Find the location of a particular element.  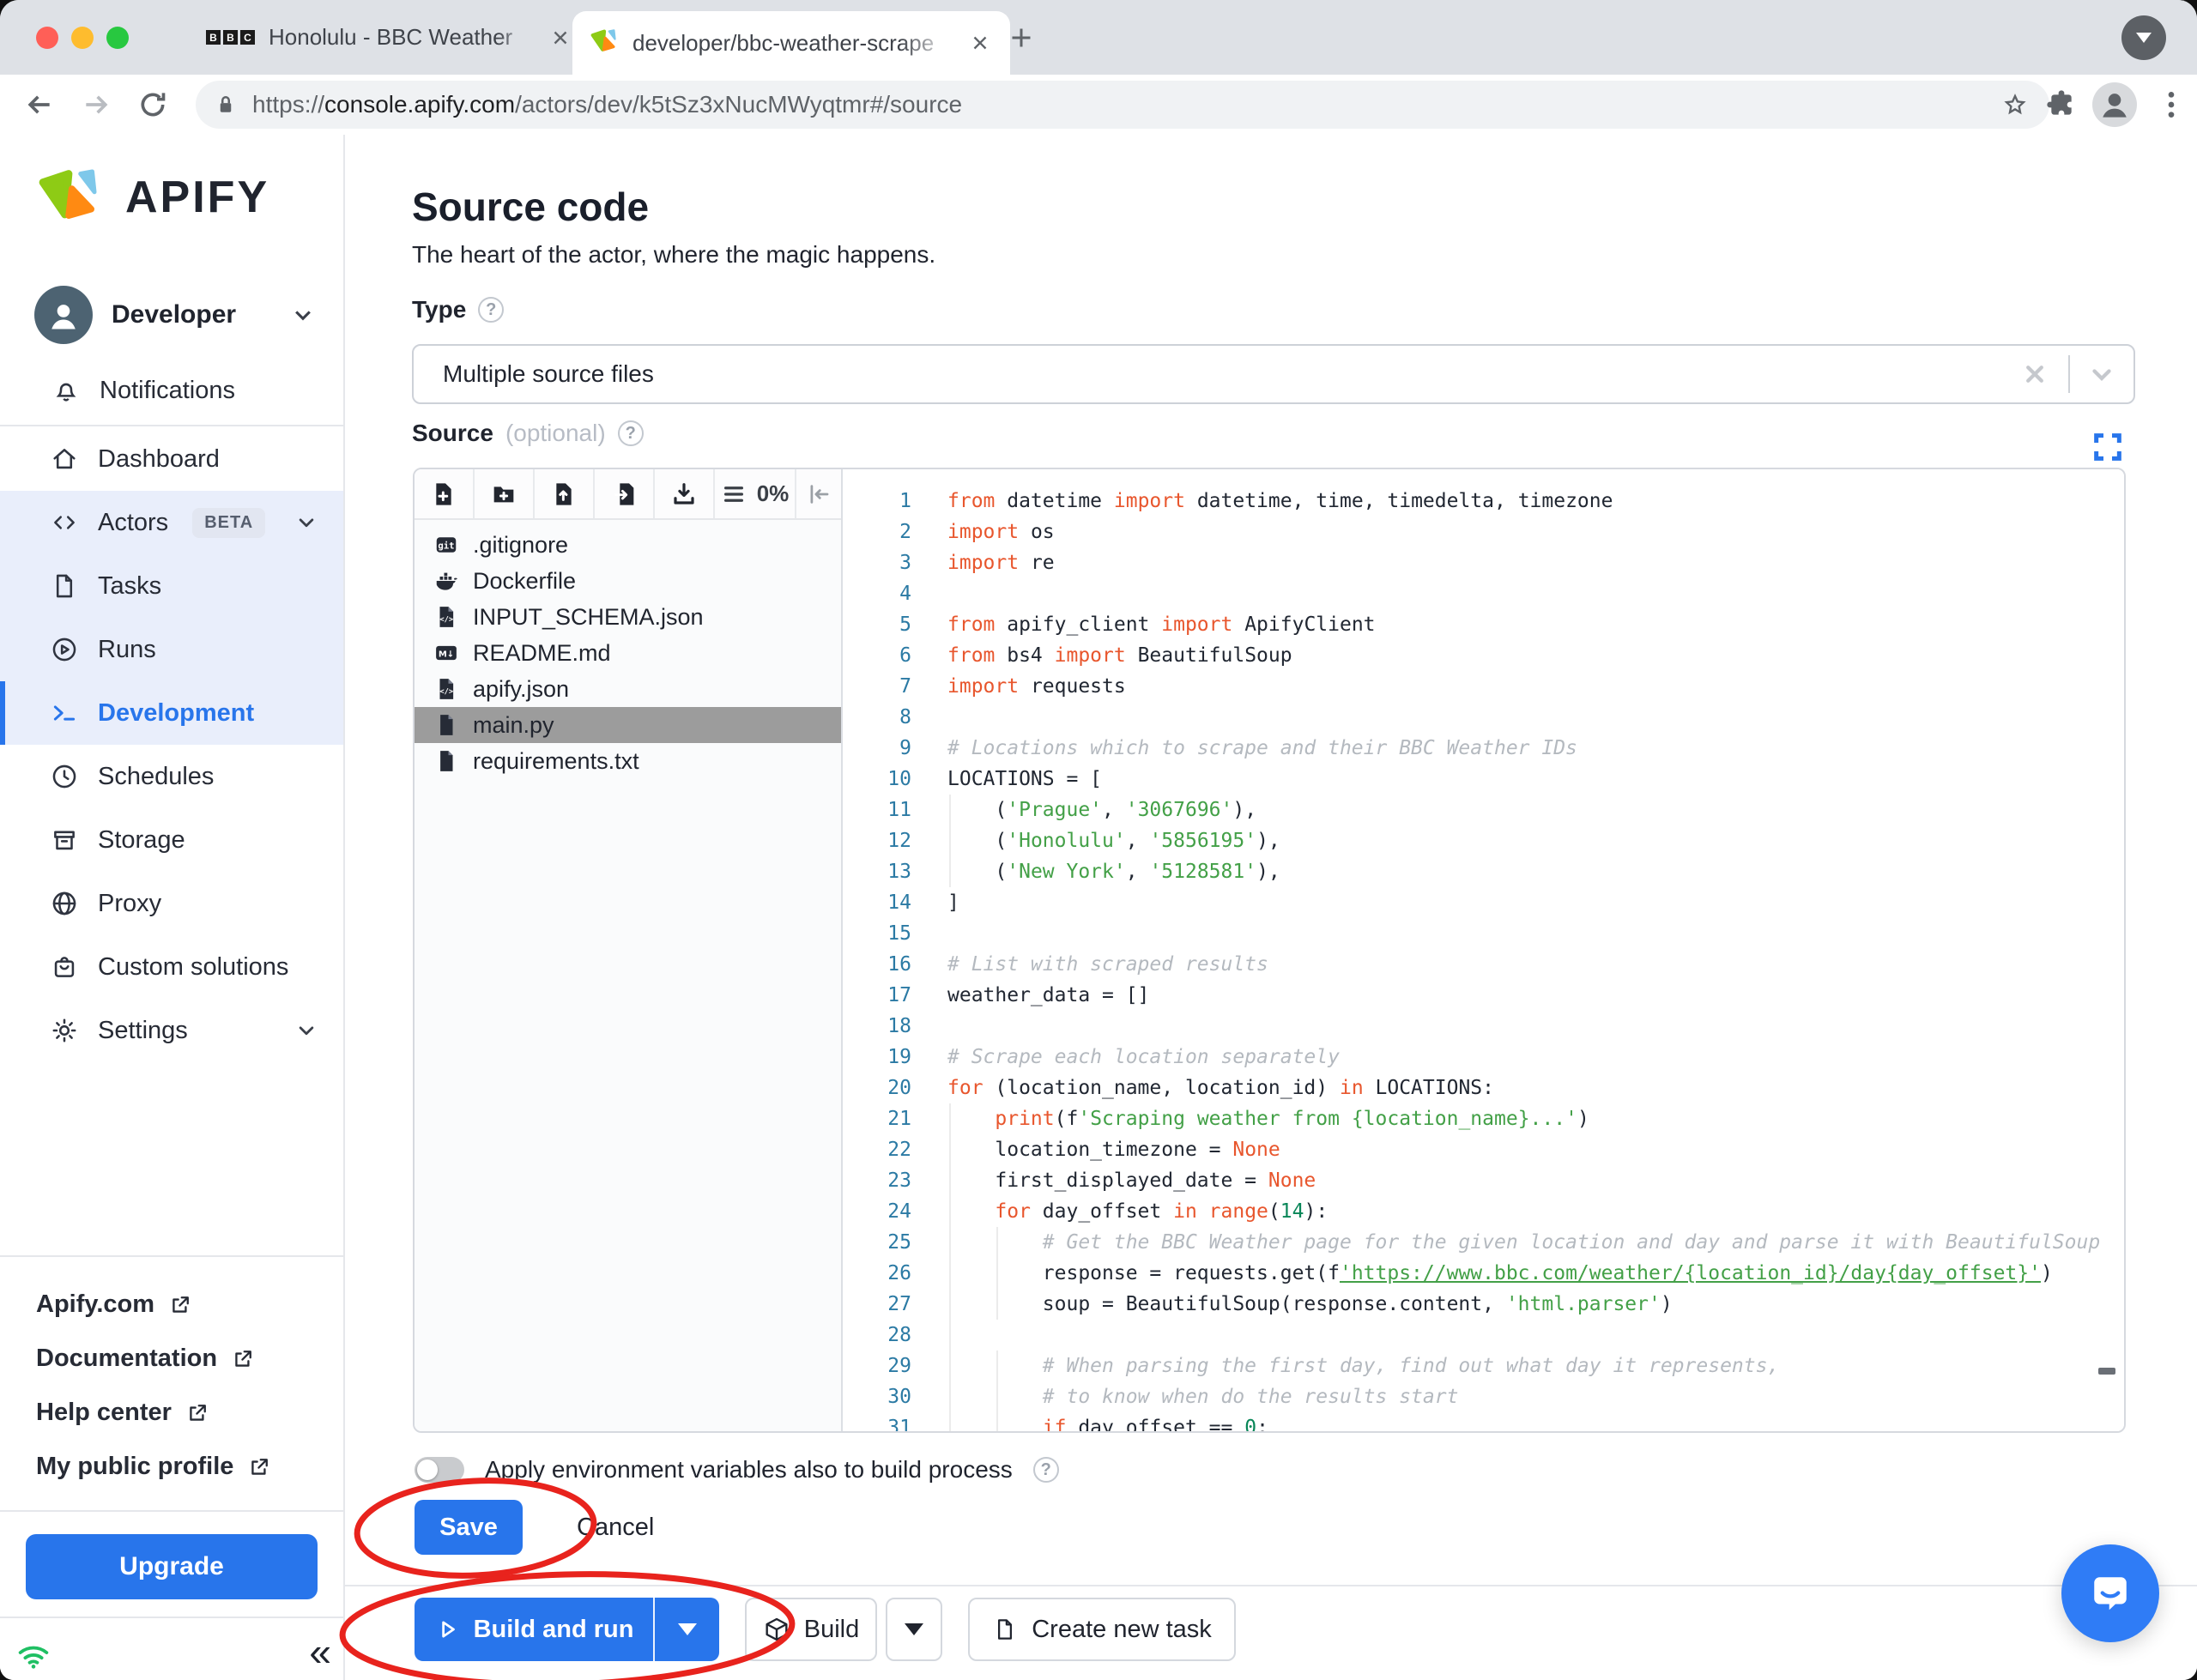

code-line: 30 # to know when do the results start is located at coordinates (1484, 1396).